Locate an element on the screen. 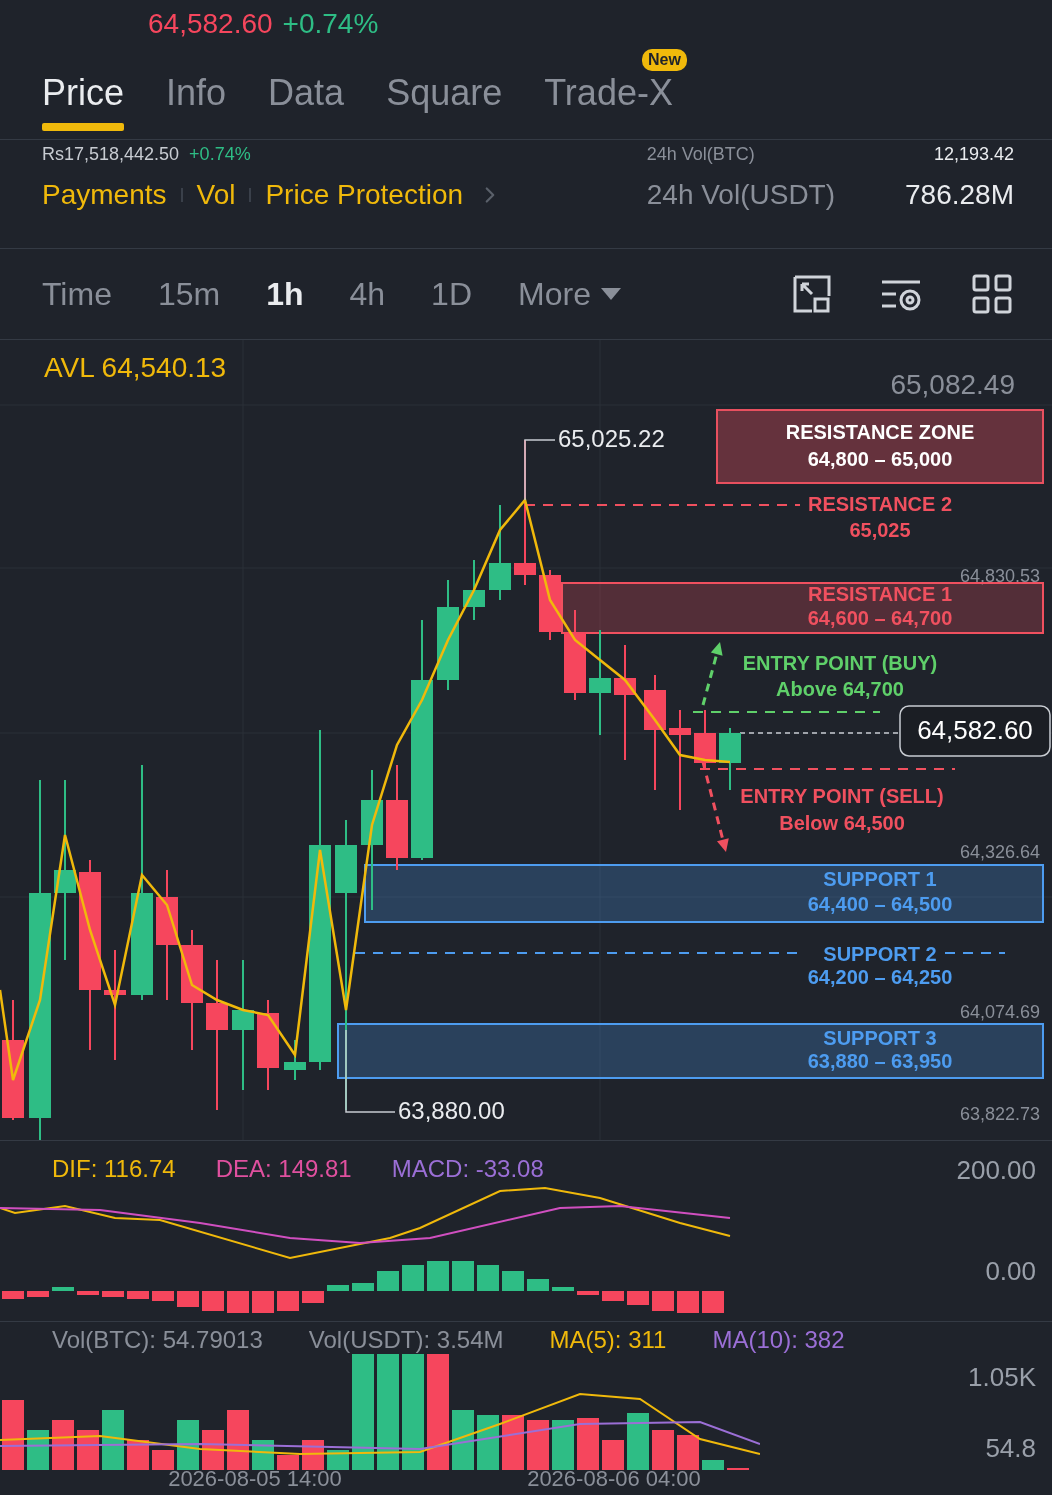 This screenshot has height=1495, width=1052. chart-frame-icon is located at coordinates (812, 294).